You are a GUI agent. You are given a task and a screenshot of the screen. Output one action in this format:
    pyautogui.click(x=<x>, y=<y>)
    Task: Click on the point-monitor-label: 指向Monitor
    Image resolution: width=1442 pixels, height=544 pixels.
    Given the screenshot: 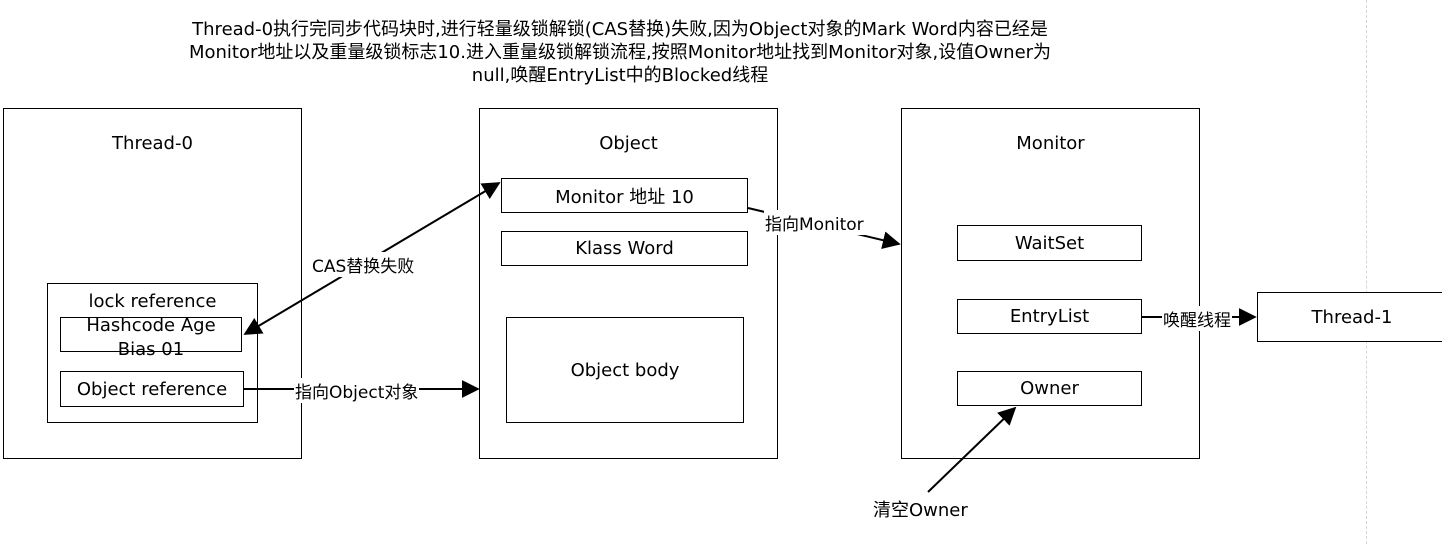 What is the action you would take?
    pyautogui.click(x=814, y=222)
    